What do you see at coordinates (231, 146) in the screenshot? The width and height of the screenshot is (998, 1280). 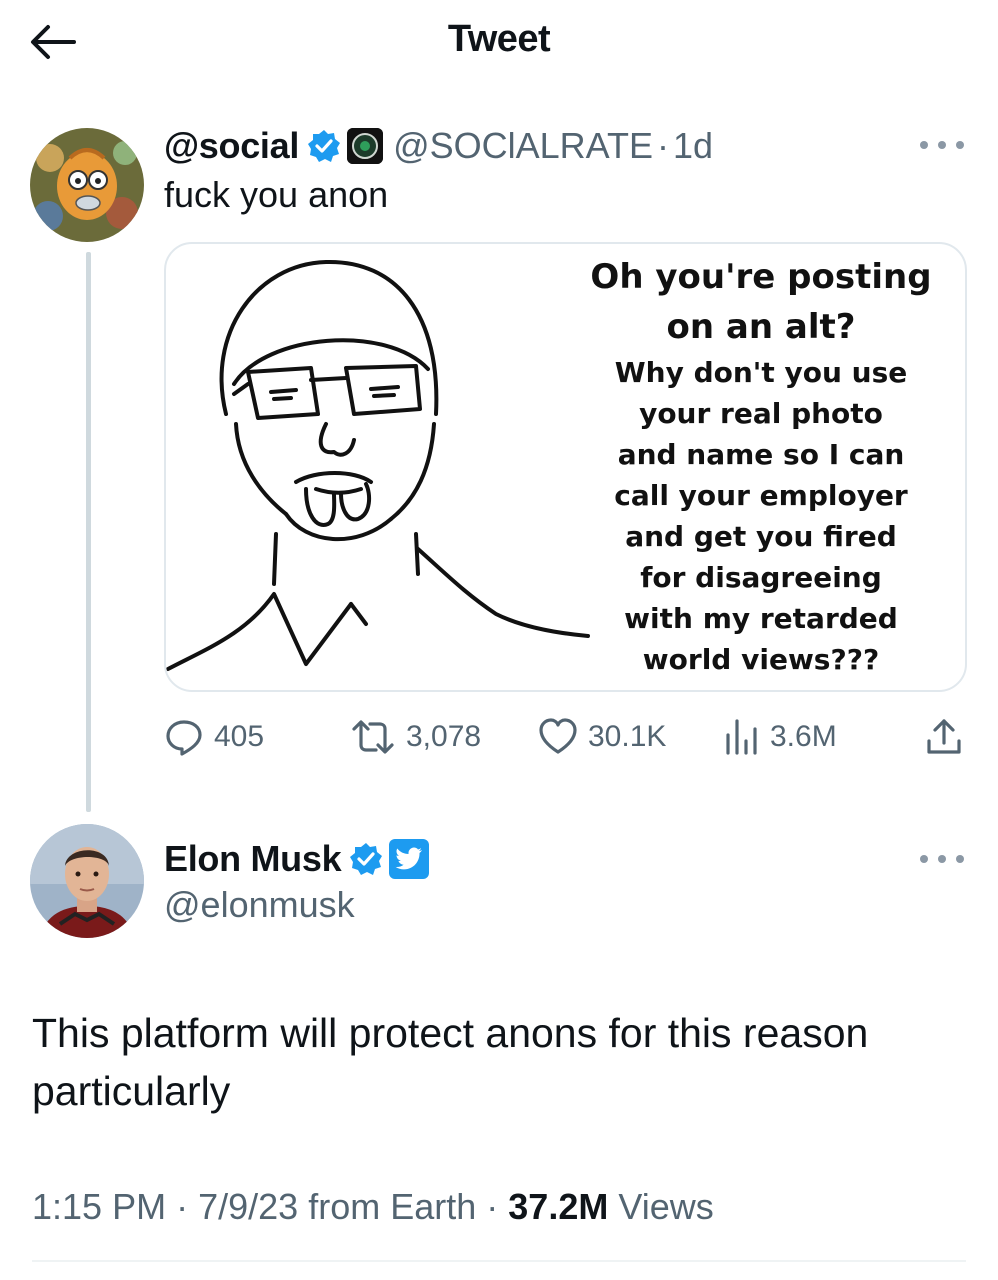 I see `author-display-name: @social` at bounding box center [231, 146].